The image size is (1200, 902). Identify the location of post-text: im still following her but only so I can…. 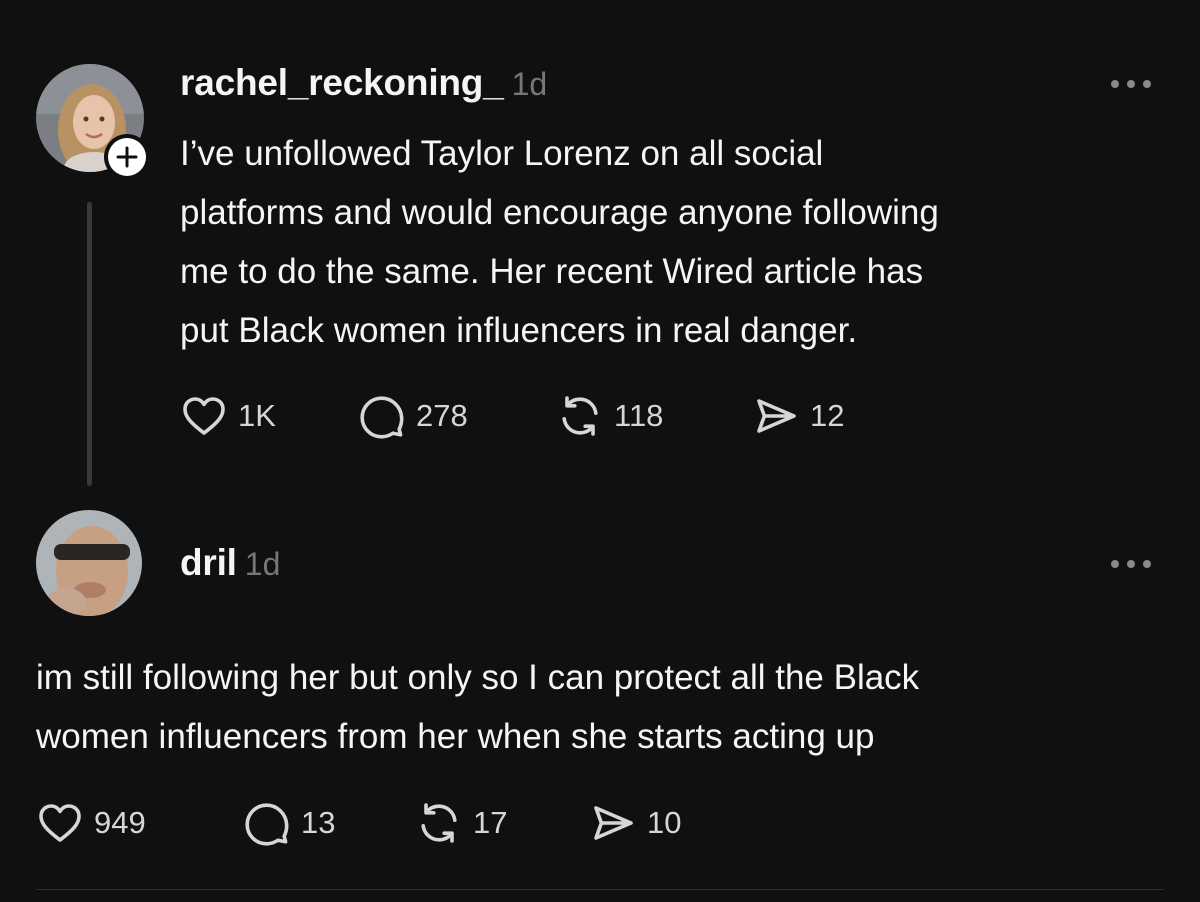
(478, 707).